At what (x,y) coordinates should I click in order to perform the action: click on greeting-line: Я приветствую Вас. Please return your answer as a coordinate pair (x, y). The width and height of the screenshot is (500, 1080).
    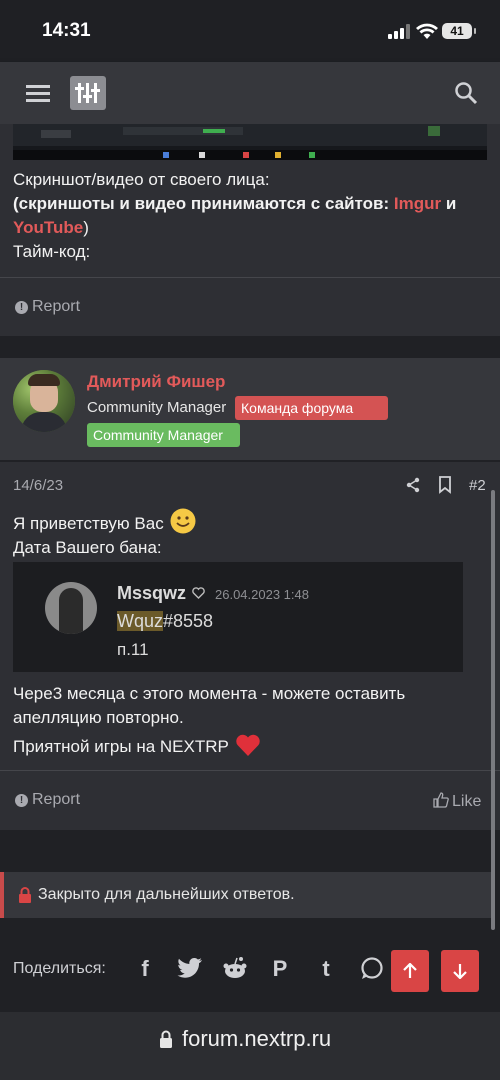
    Looking at the image, I should click on (248, 522).